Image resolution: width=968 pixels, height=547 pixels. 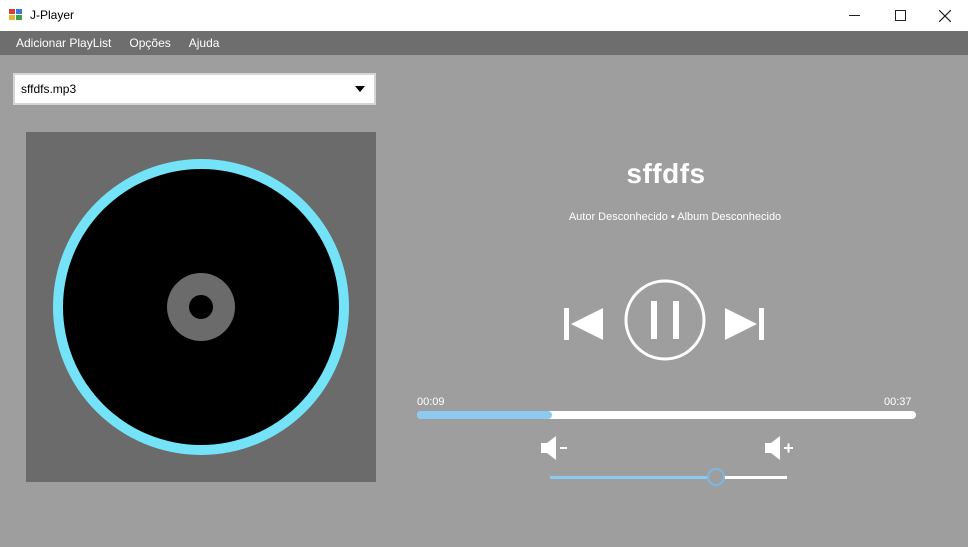 I want to click on pause-circle-icon, so click(x=665, y=320).